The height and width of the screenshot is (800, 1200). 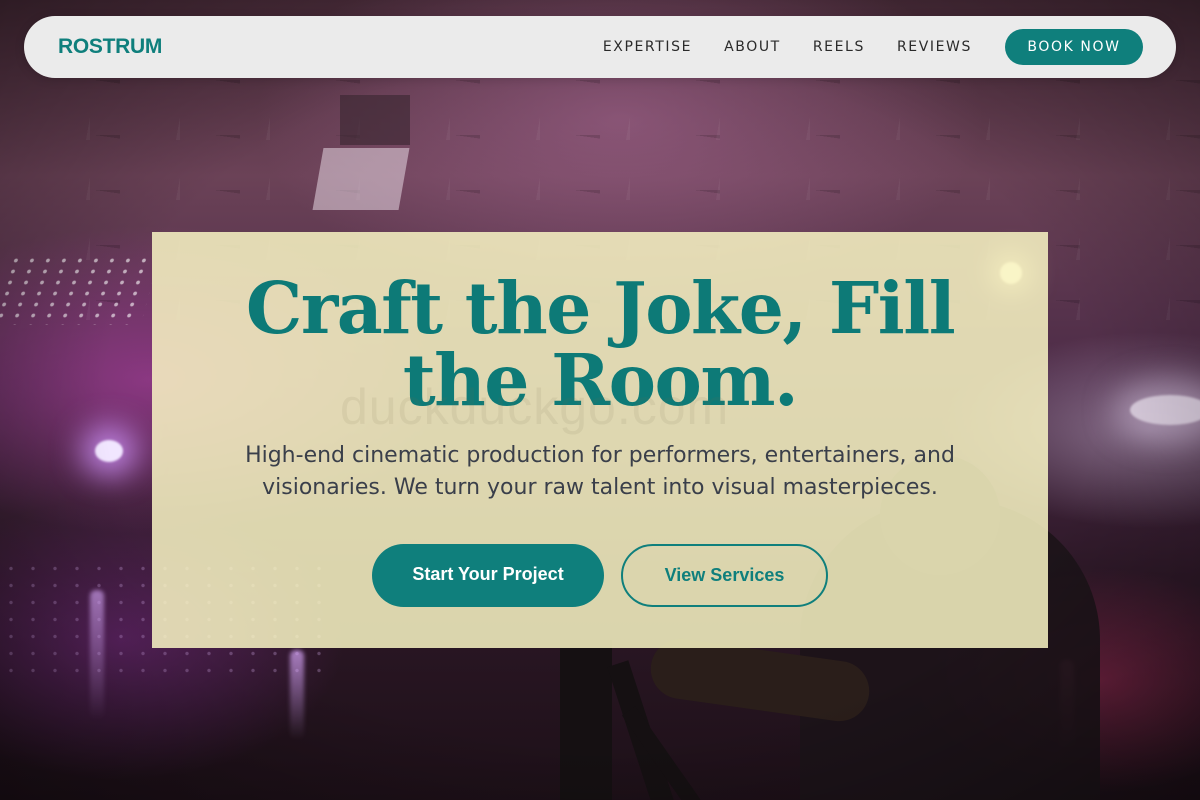 I want to click on nav-link-reels: REELS, so click(x=839, y=47).